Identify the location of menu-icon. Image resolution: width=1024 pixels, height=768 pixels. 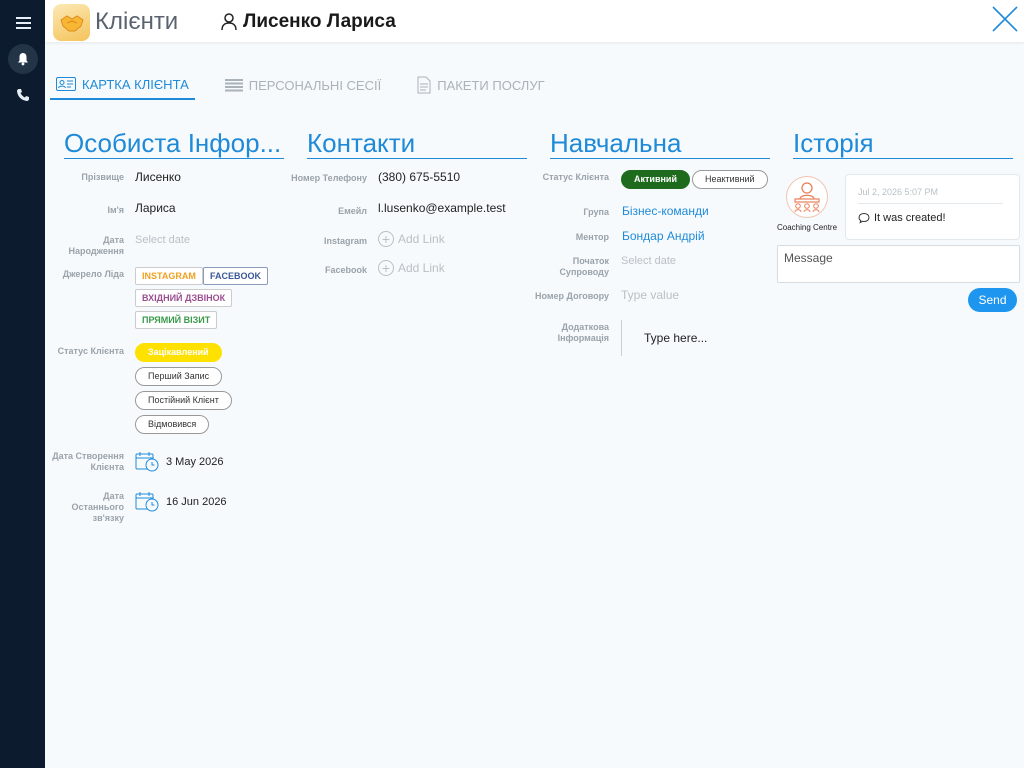
(23, 23).